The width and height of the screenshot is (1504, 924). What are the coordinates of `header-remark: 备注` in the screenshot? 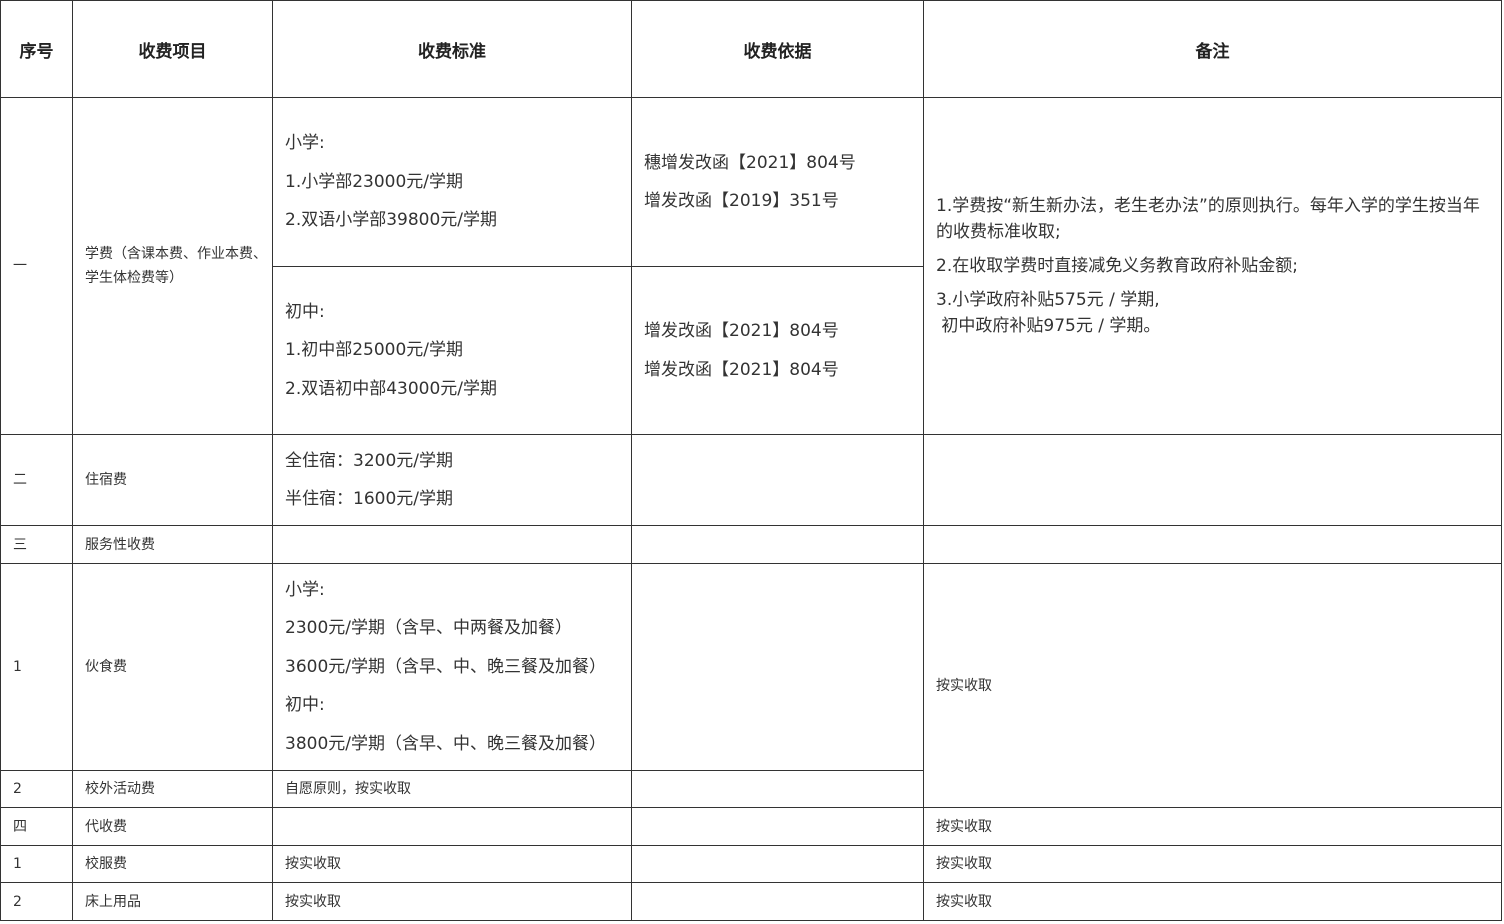 It's located at (1212, 49).